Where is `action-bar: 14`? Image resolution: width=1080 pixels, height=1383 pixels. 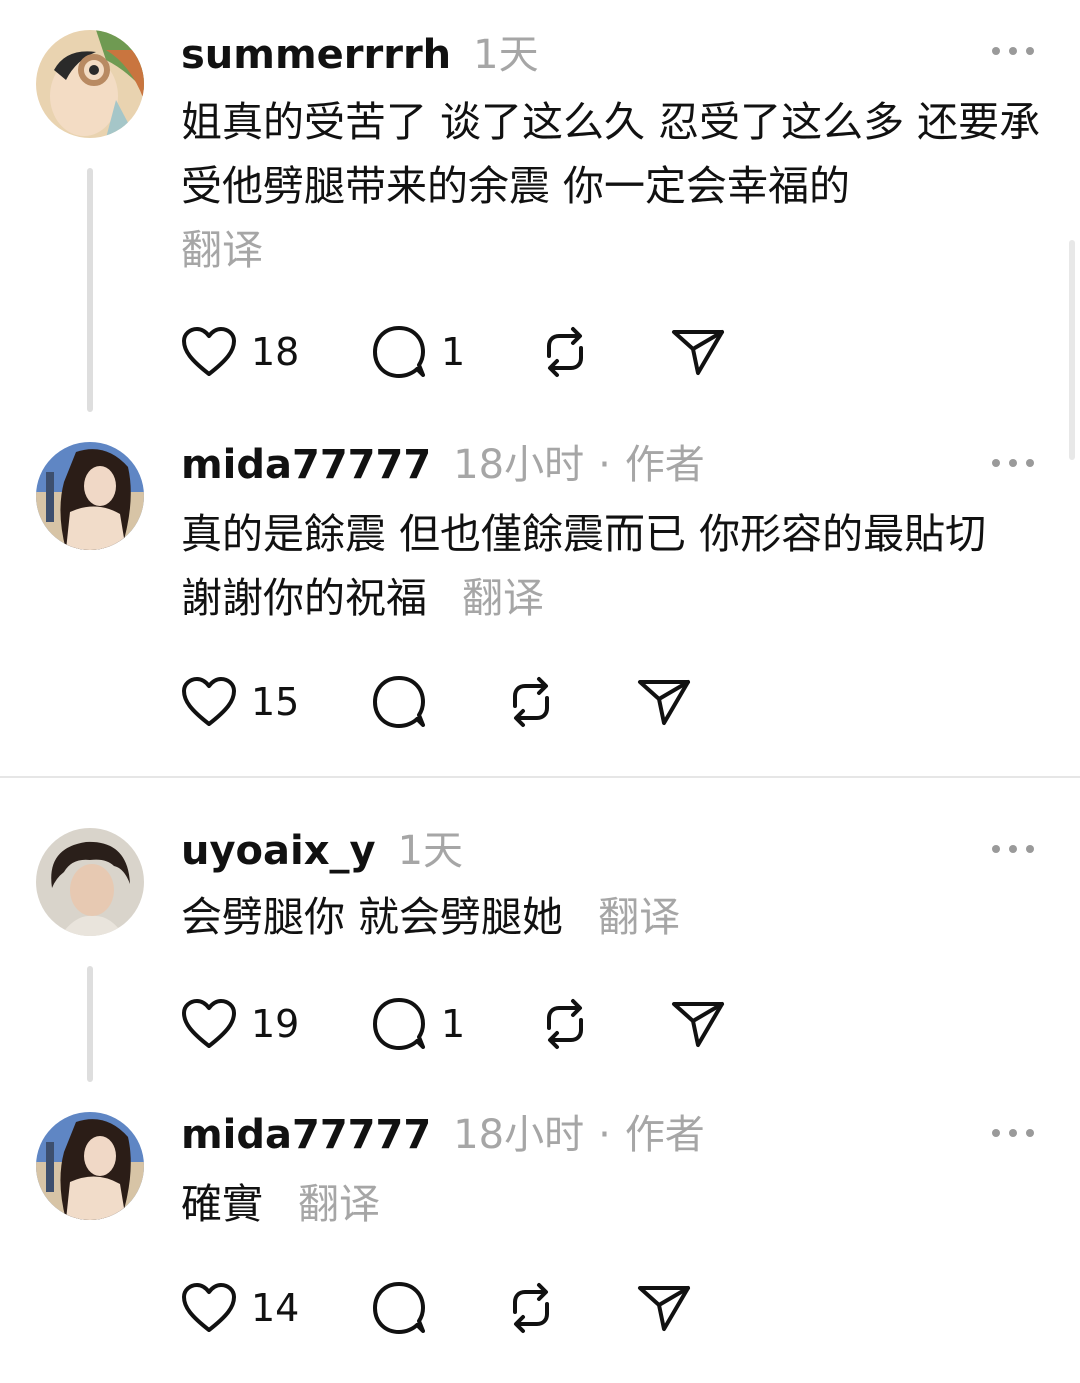
action-bar: 14 is located at coordinates (481, 1308).